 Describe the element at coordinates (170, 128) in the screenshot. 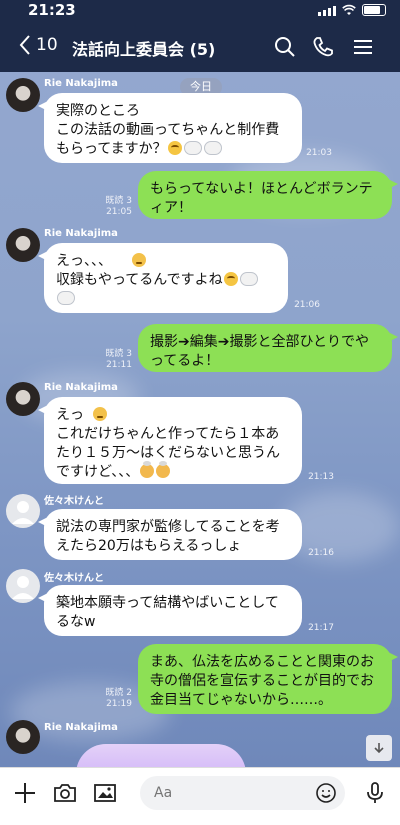

I see `message-bubble: 実際のところ この法話の動画ってちゃんと制作費 もらってますか？` at that location.